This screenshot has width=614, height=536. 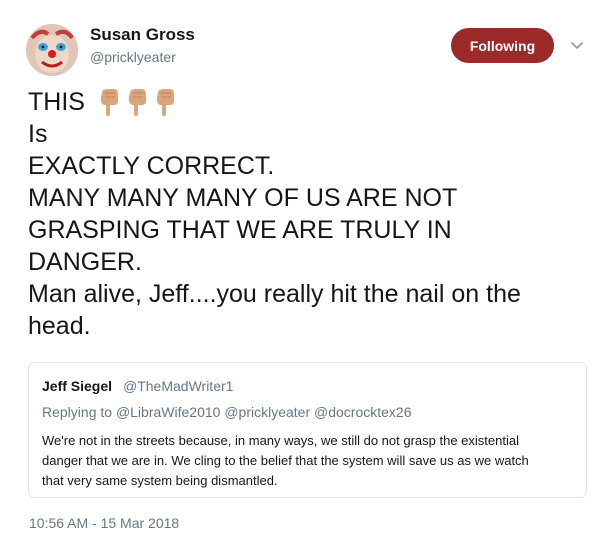 I want to click on avatar, so click(x=52, y=50).